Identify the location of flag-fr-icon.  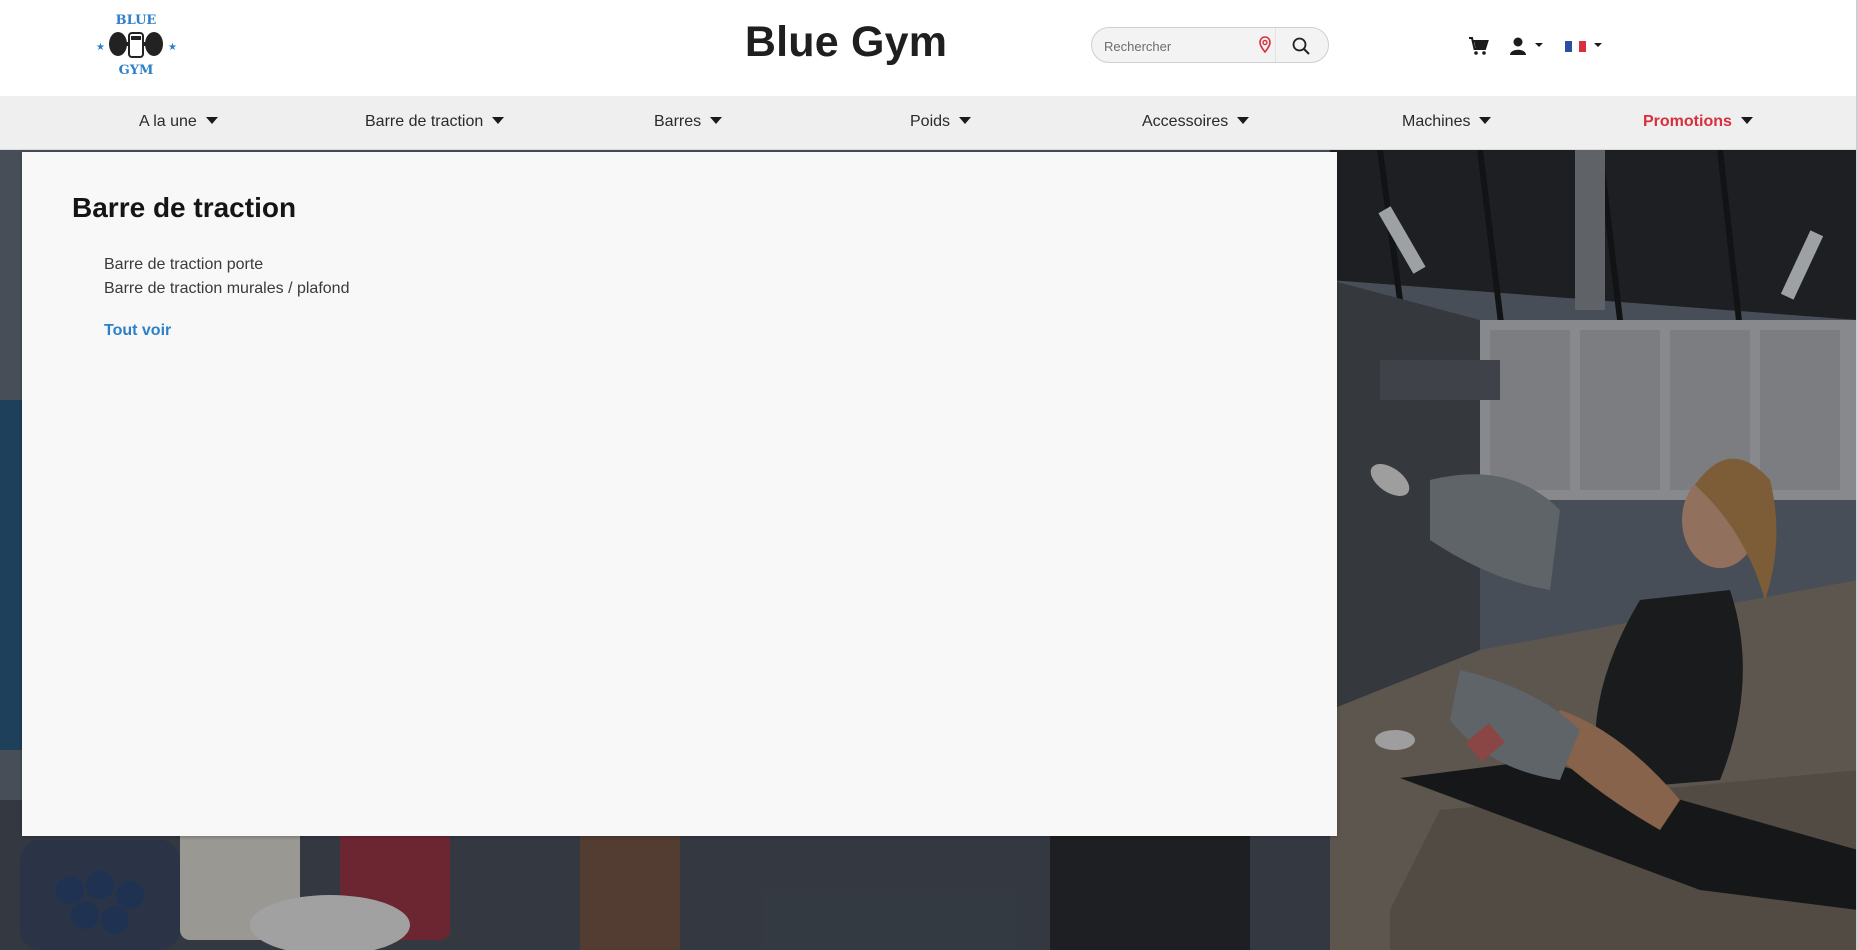
(1585, 46).